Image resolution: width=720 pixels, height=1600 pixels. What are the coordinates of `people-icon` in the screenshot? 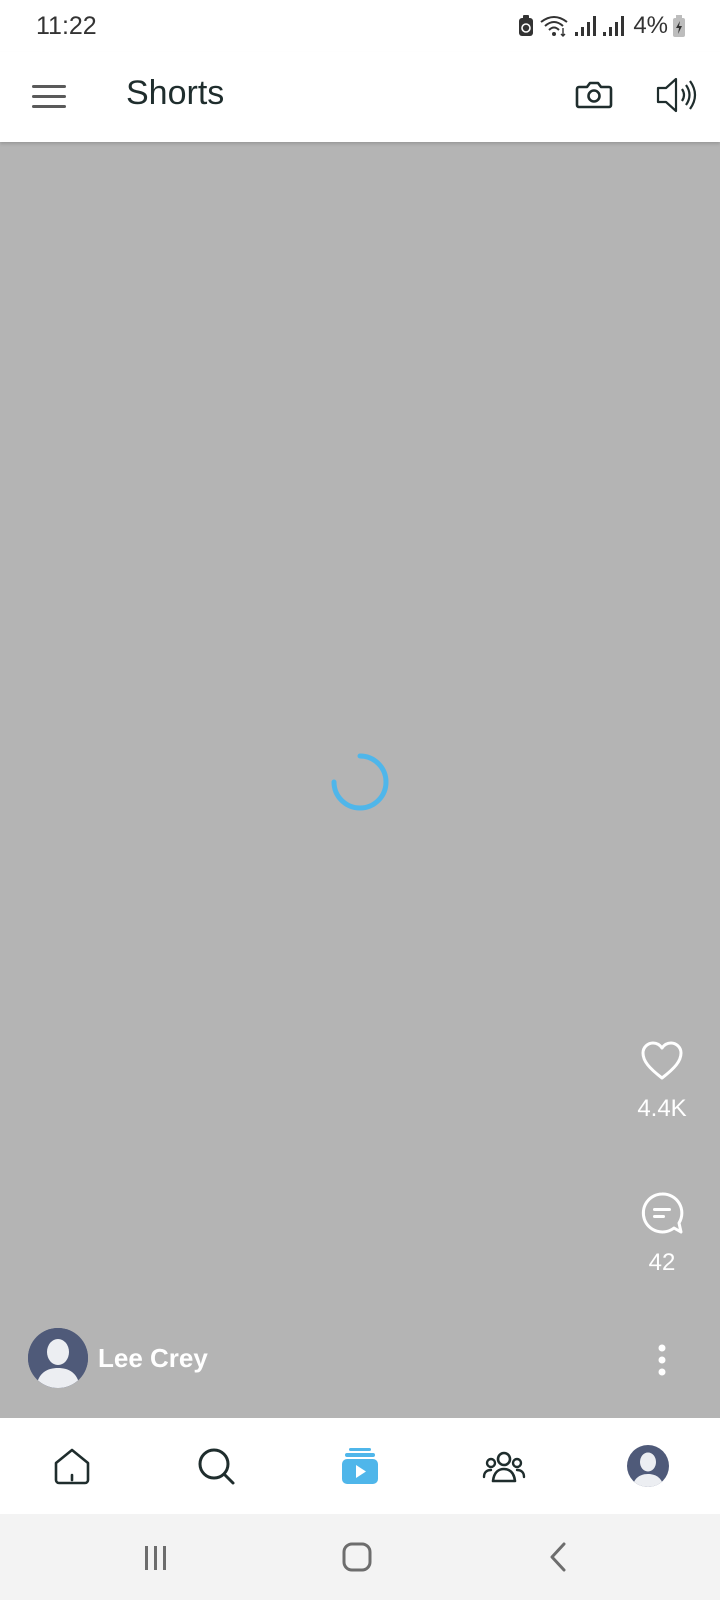 It's located at (504, 1467).